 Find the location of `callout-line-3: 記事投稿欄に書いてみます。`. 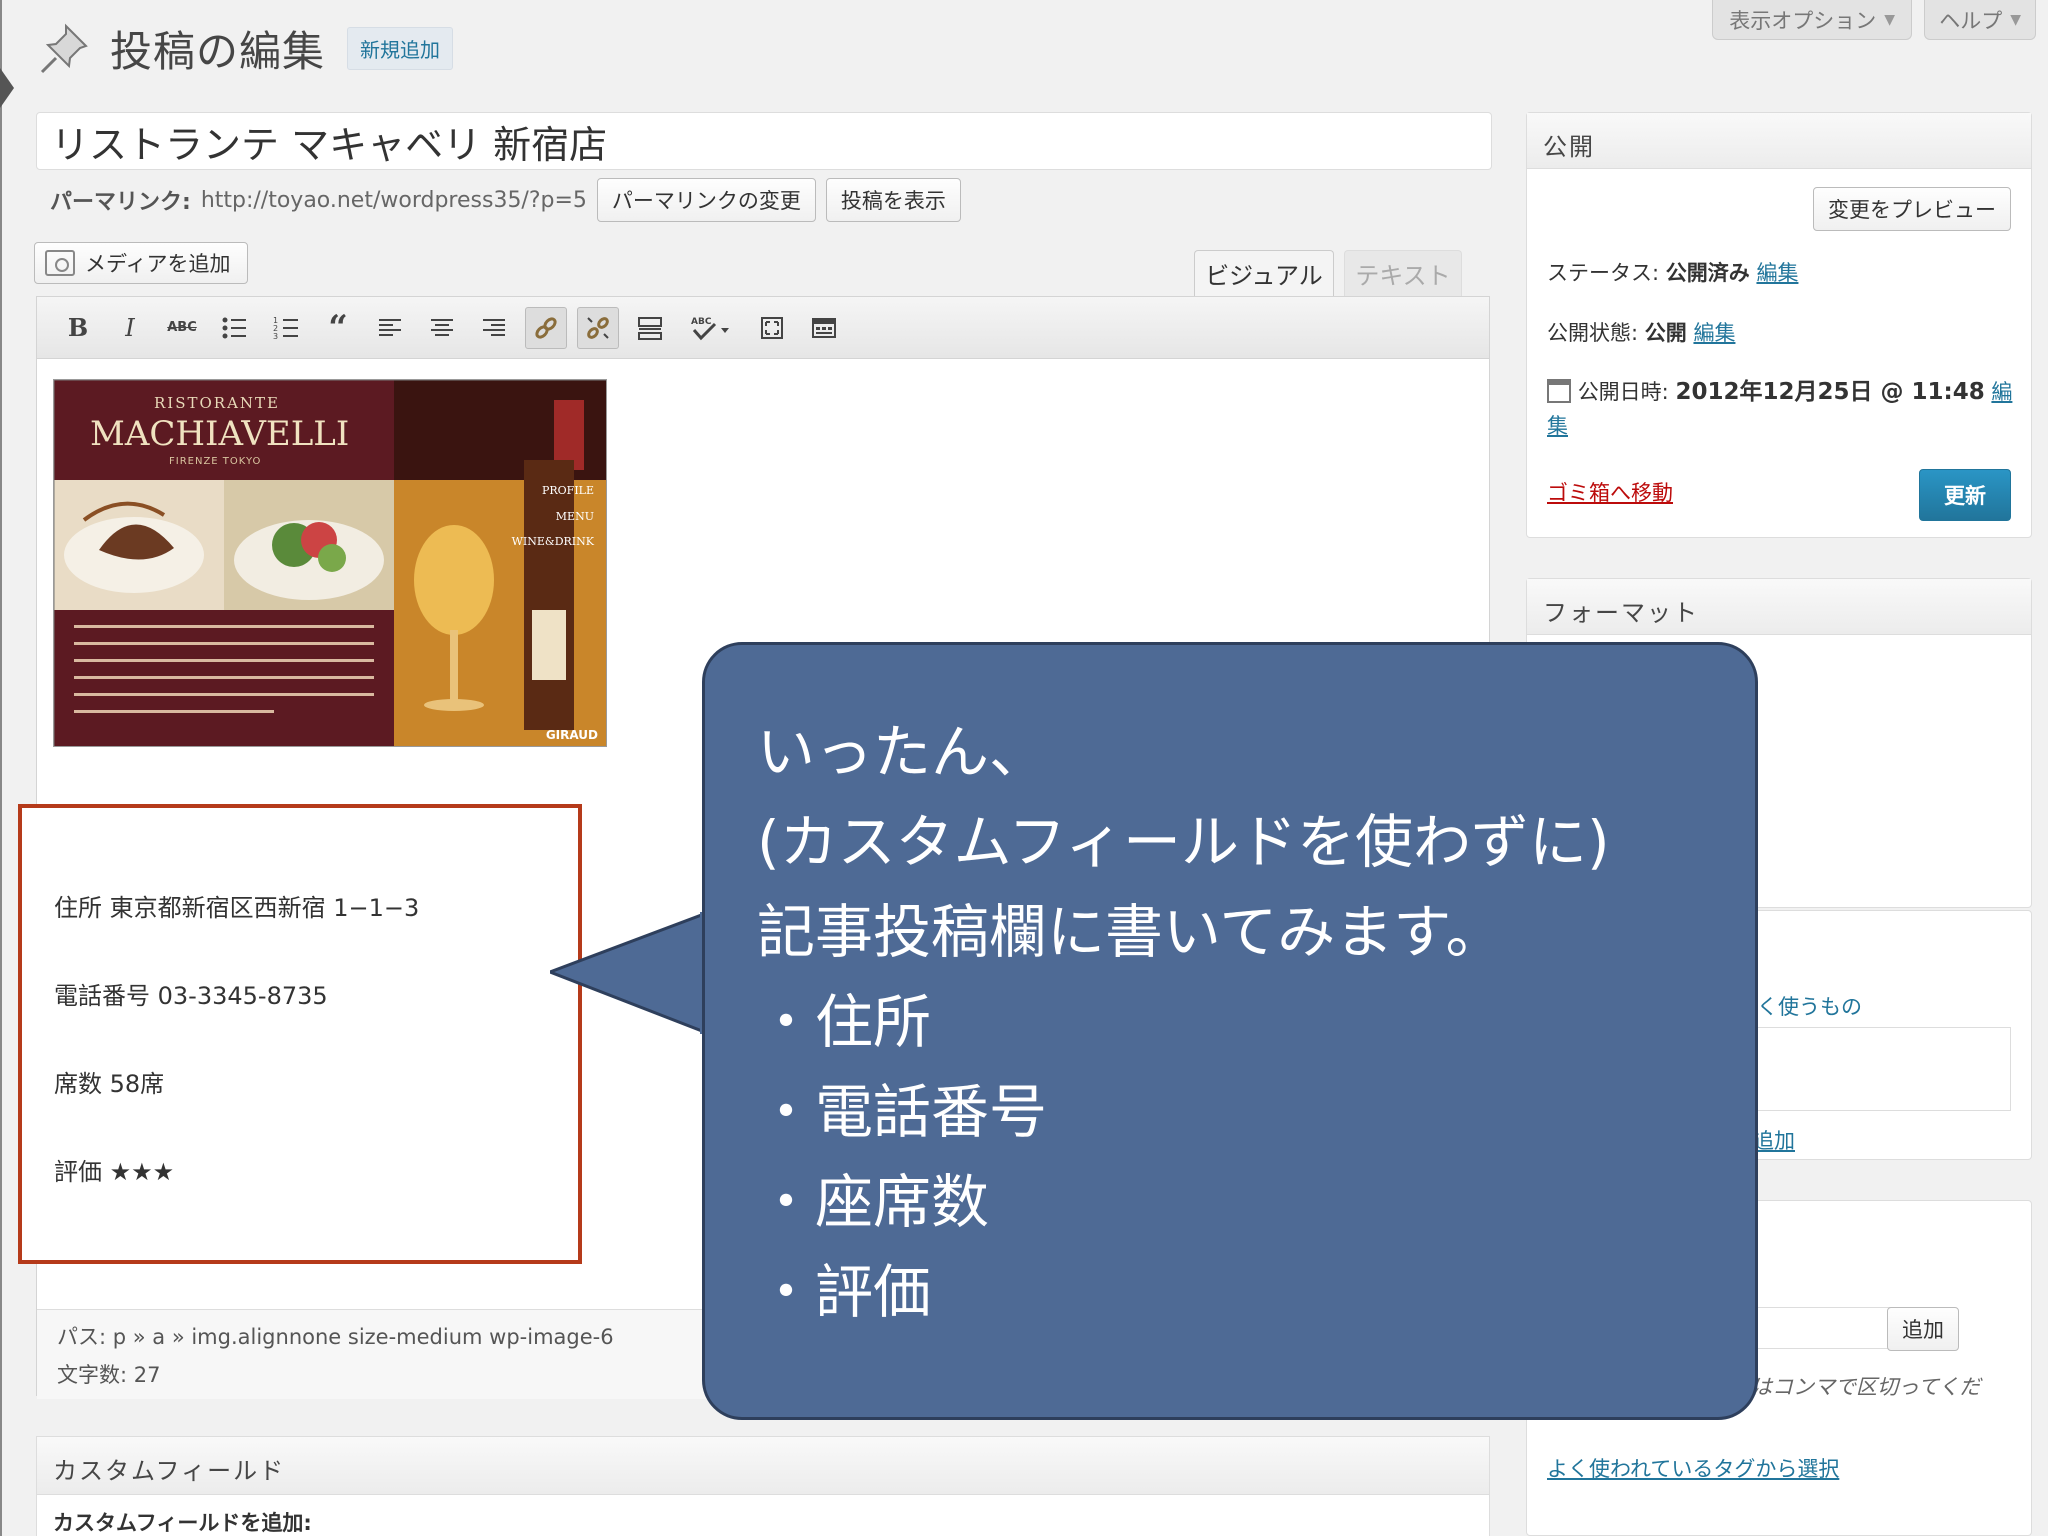

callout-line-3: 記事投稿欄に書いてみます。 is located at coordinates (1130, 932).